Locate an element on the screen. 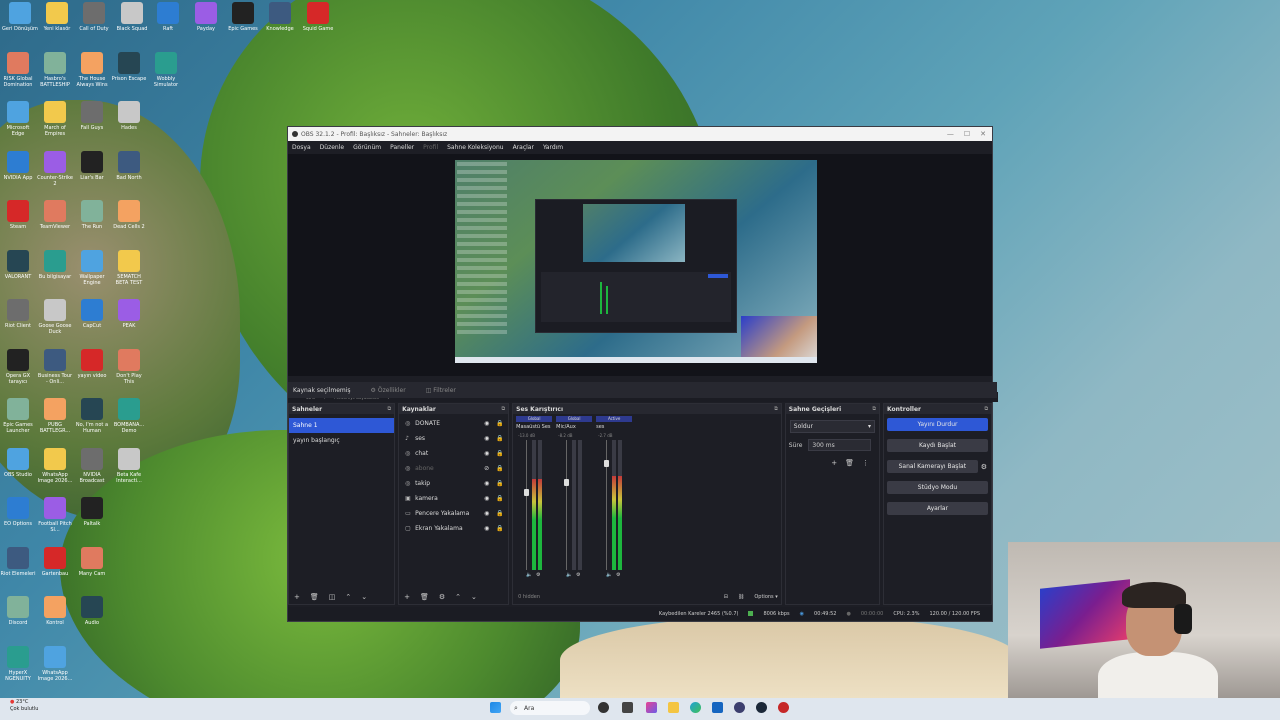 The width and height of the screenshot is (1280, 720). source-item: ♪ ses ◉ 🔒 is located at coordinates (453, 438).